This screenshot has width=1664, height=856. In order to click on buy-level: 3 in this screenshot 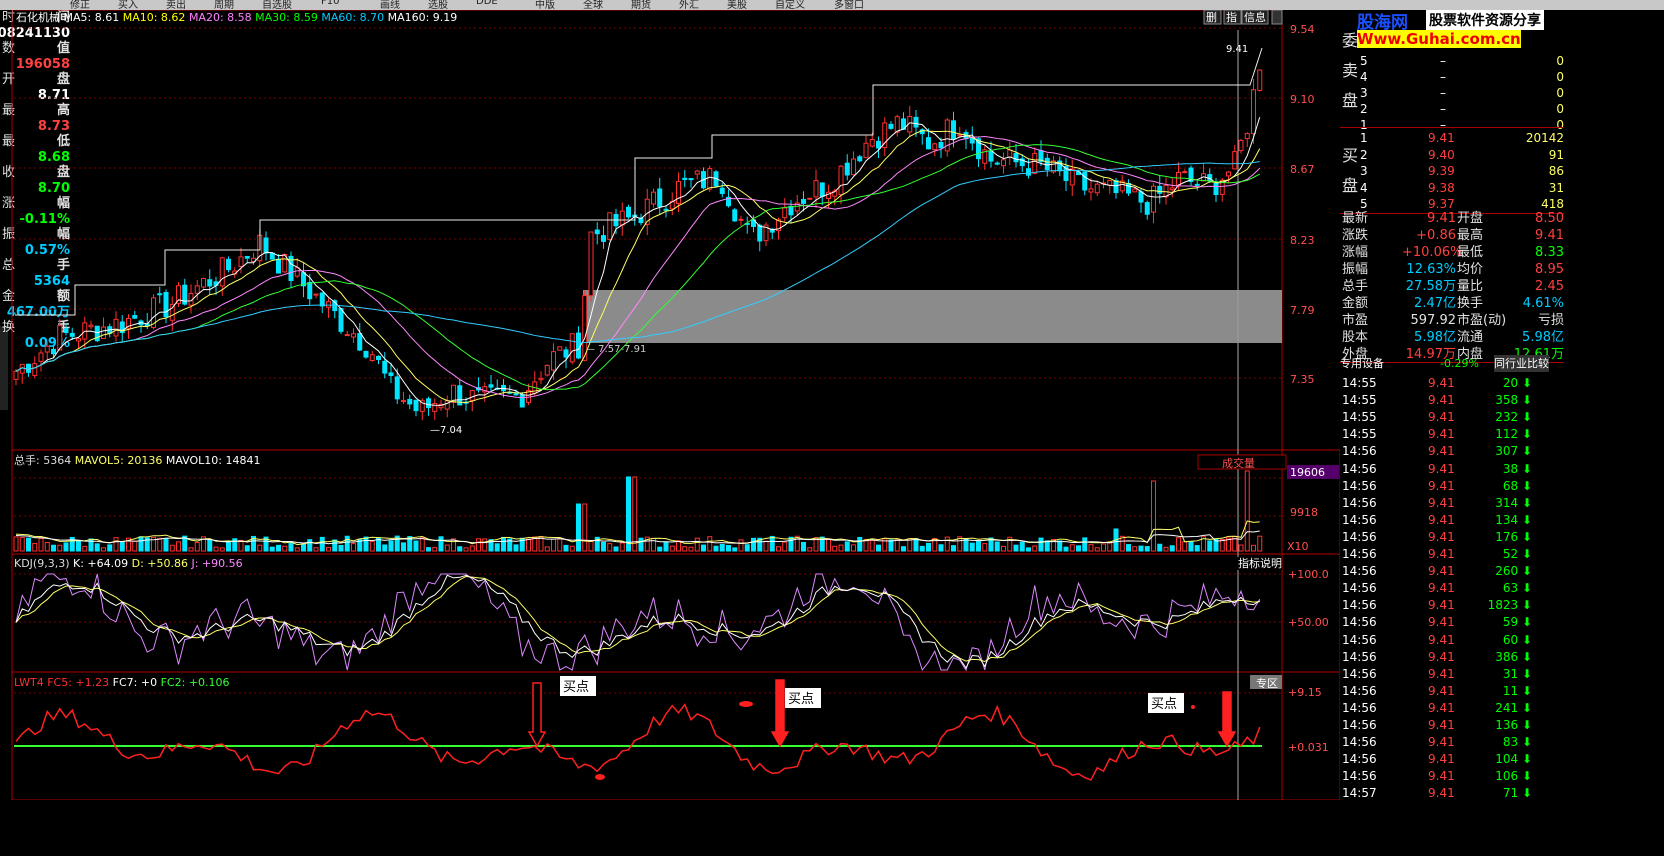, I will do `click(1364, 171)`.